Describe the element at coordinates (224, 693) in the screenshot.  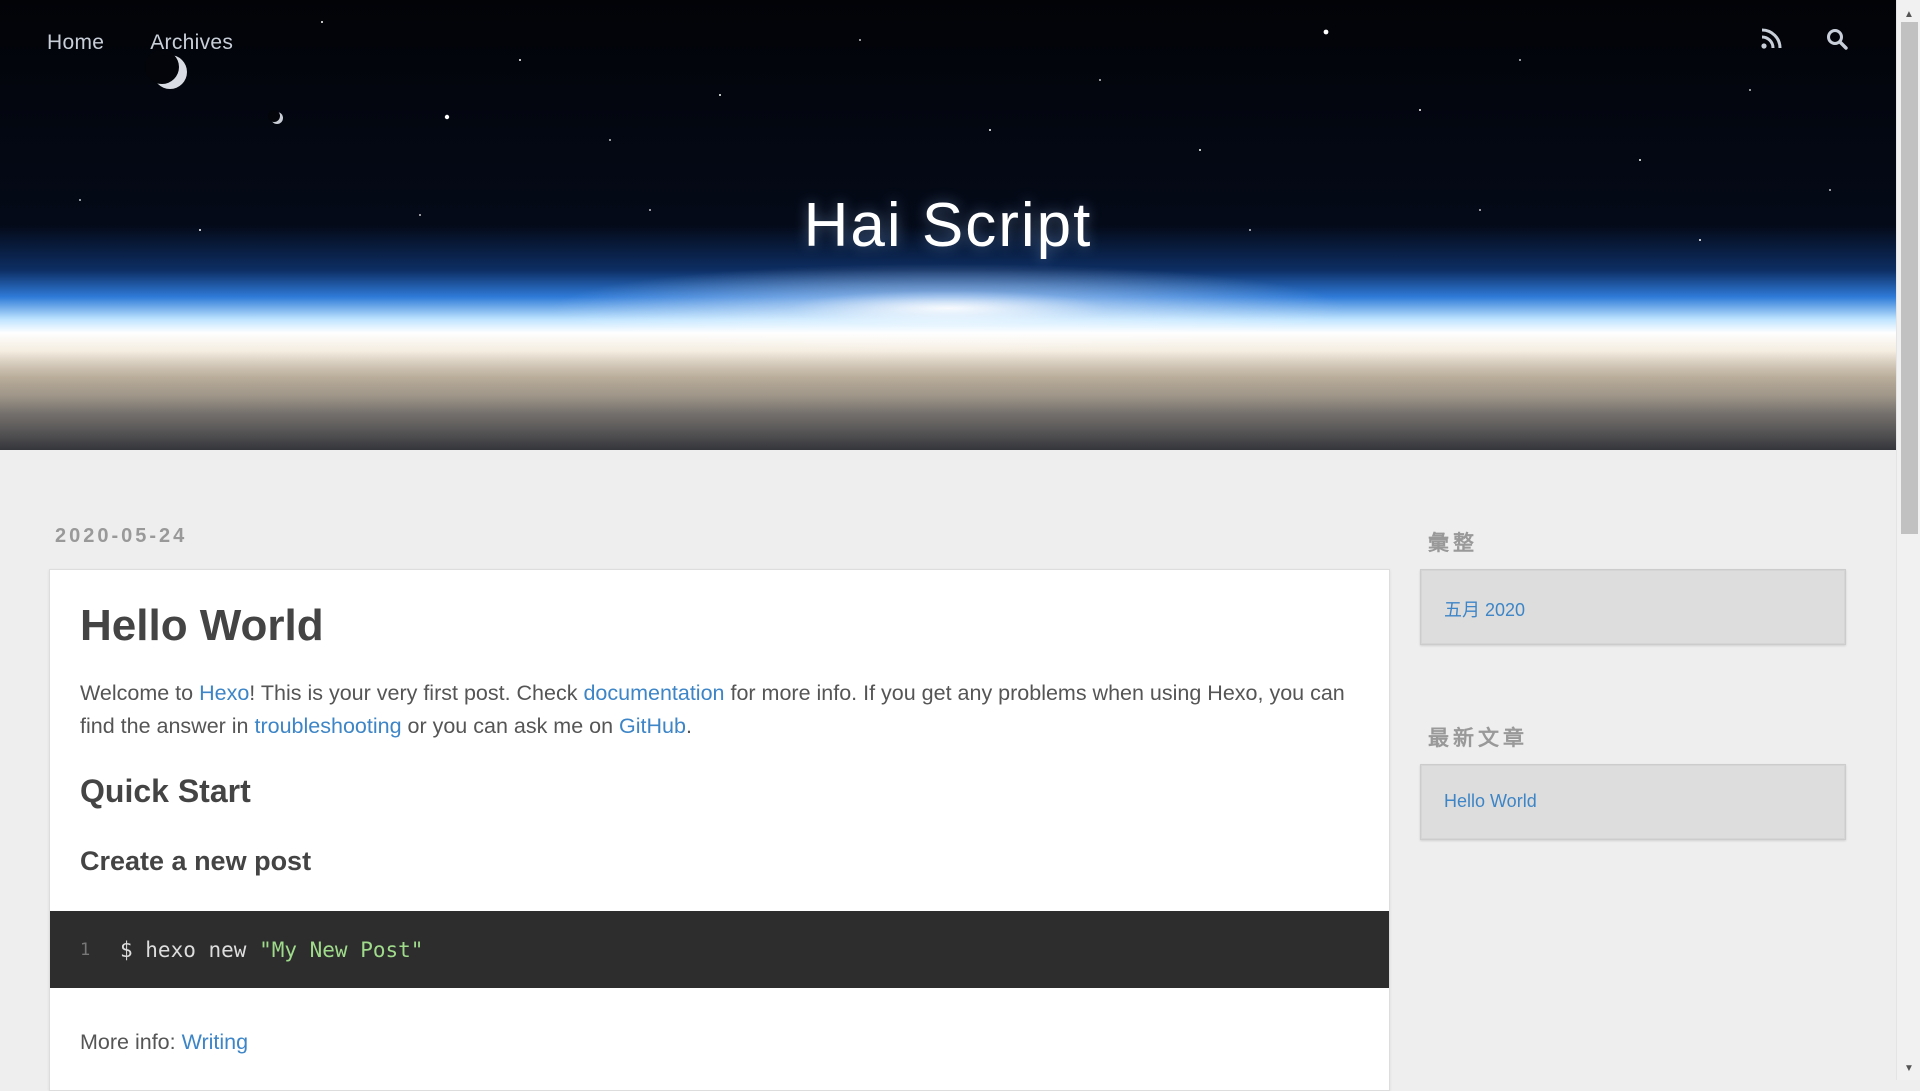
I see `hexo-link: Hexo` at that location.